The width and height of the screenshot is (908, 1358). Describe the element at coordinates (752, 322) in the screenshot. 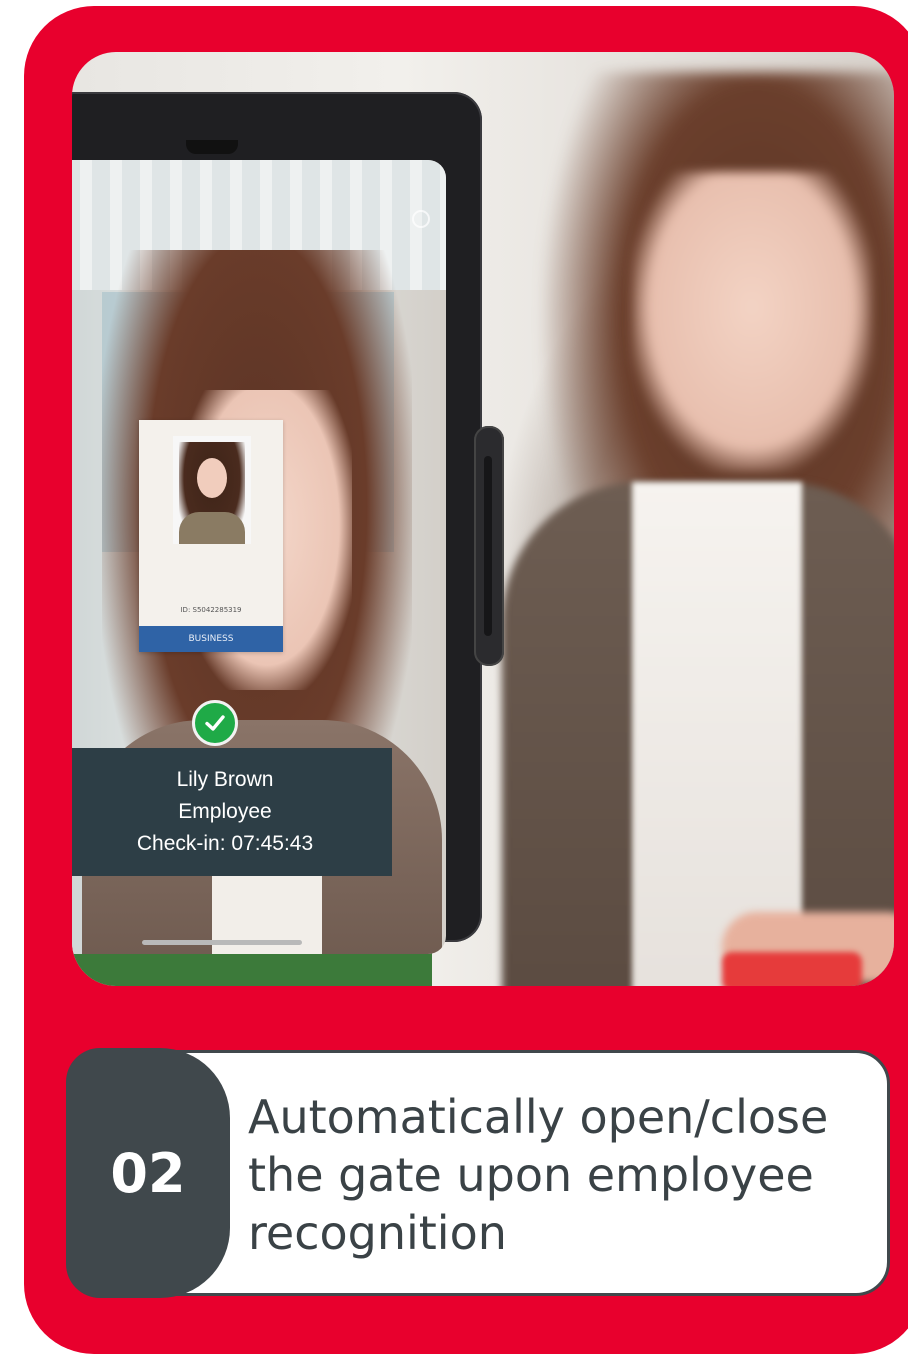

I see `background-person-face` at that location.